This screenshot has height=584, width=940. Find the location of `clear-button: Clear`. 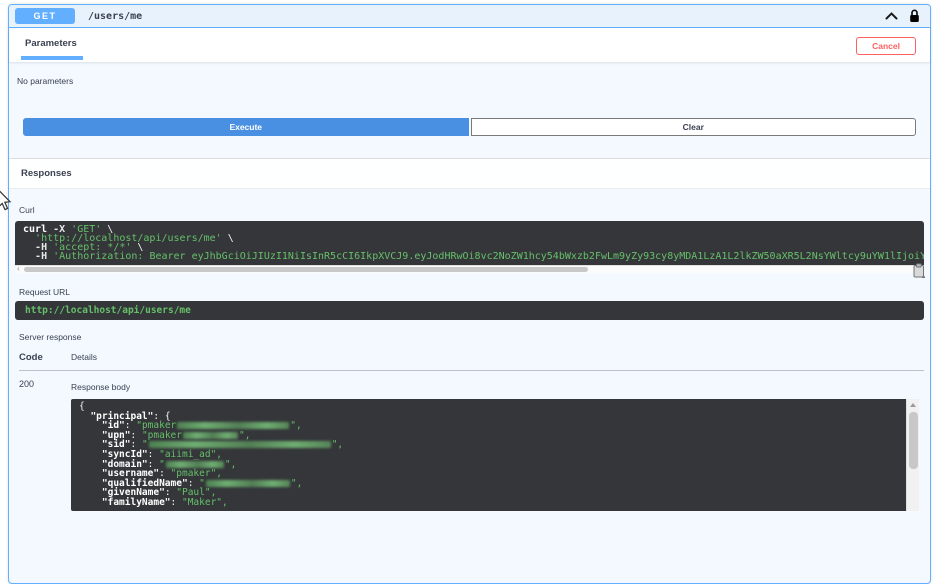

clear-button: Clear is located at coordinates (693, 127).